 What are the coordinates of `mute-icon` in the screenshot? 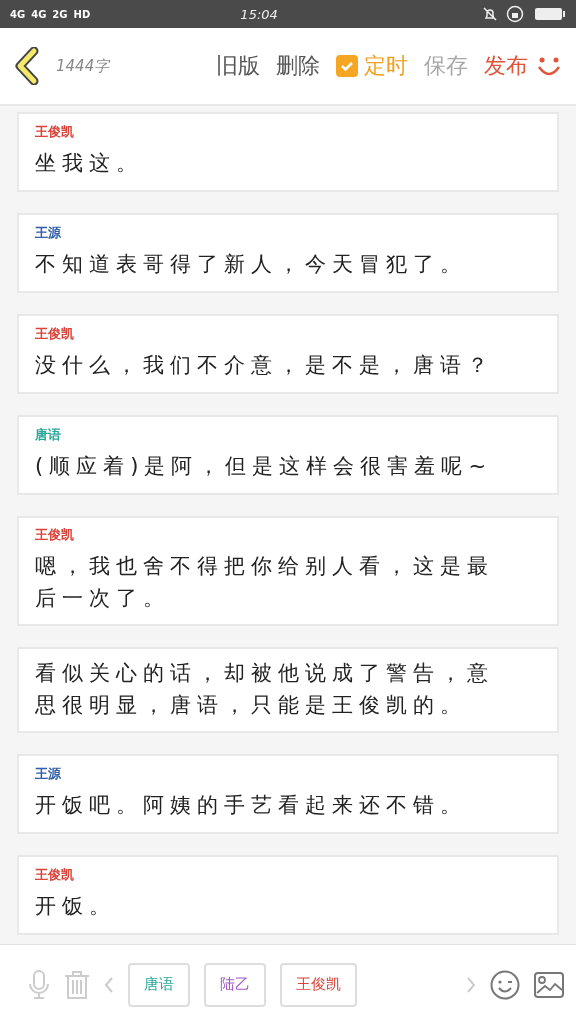 It's located at (490, 14).